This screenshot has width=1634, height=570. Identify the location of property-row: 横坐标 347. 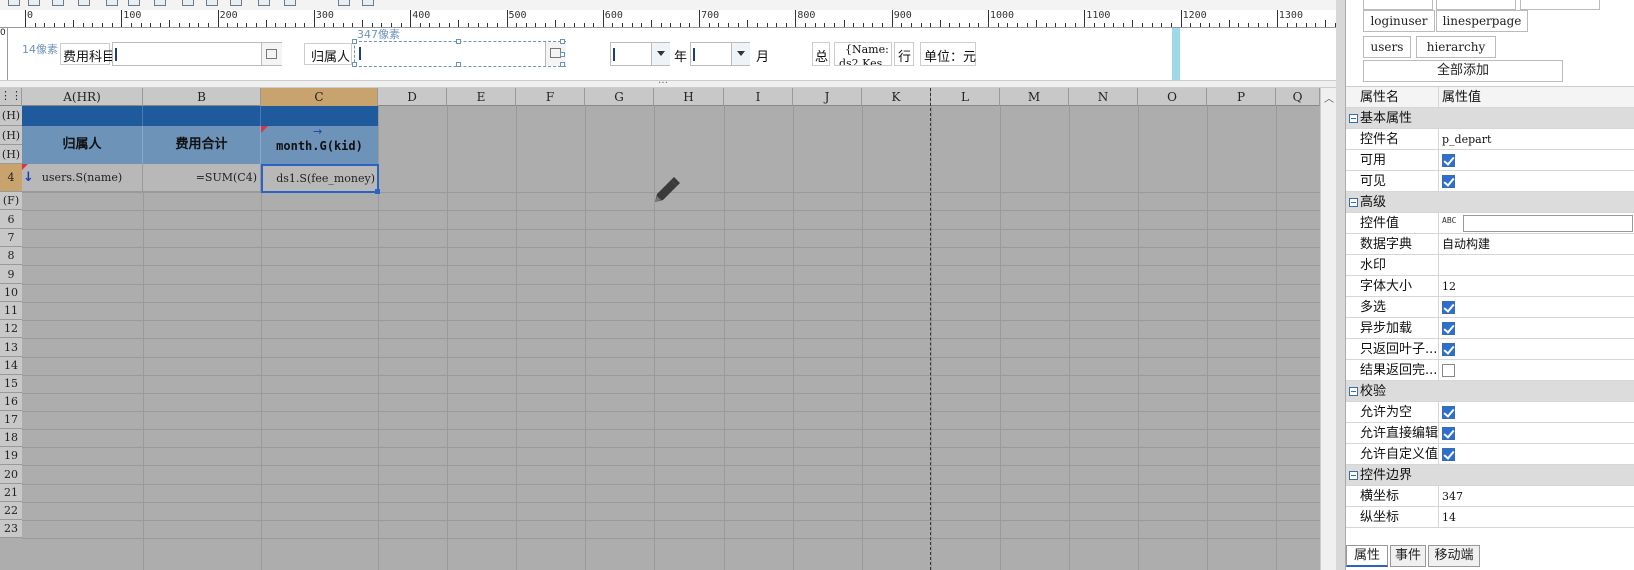
(1490, 496).